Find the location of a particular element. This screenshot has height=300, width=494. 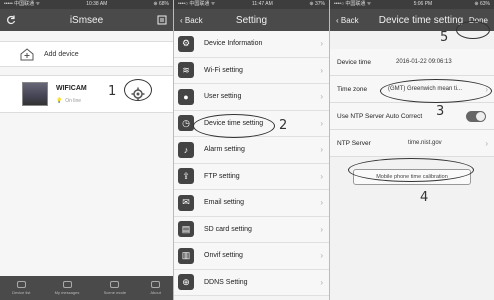

setting-row-onvif-setting: ▥ Onvif setting › is located at coordinates (251, 256).